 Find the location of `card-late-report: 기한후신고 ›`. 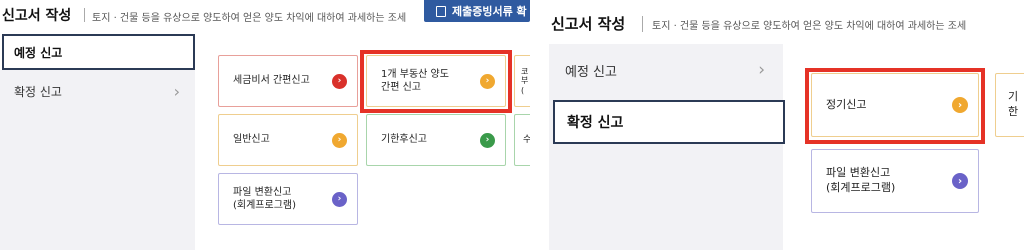

card-late-report: 기한후신고 › is located at coordinates (436, 140).